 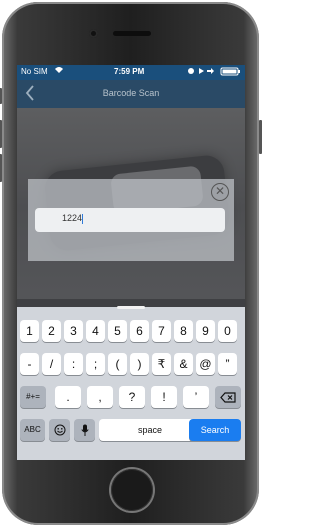 I want to click on key-slash: /, so click(x=51, y=364).